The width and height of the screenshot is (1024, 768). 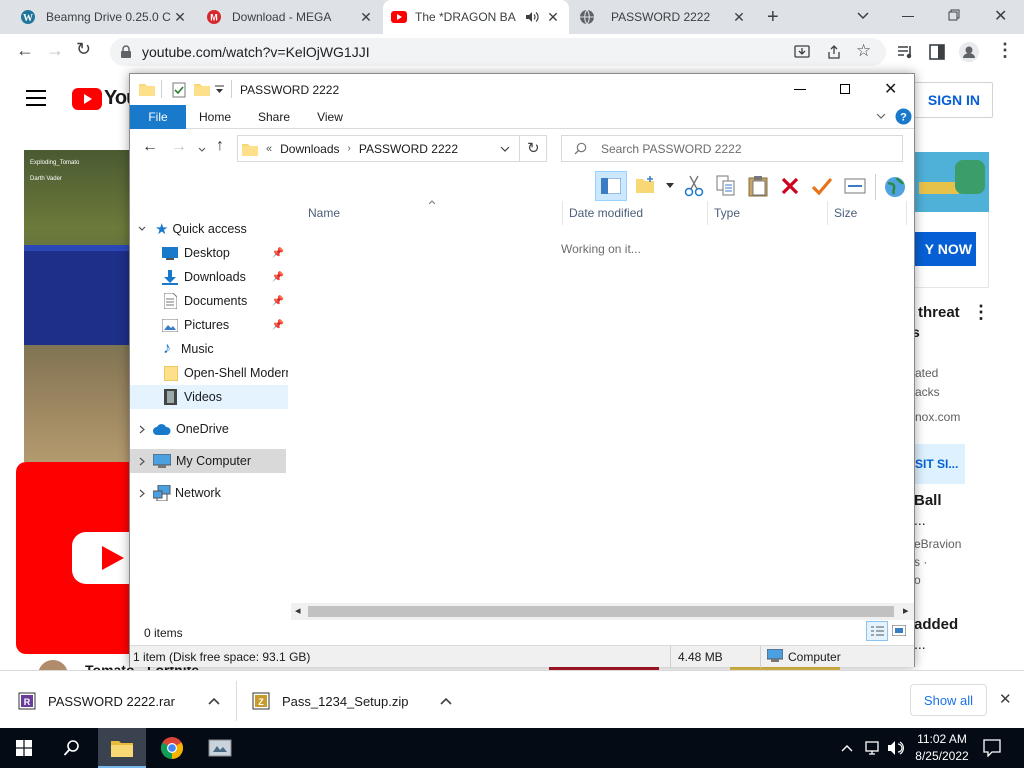 I want to click on install-icon, so click(x=802, y=52).